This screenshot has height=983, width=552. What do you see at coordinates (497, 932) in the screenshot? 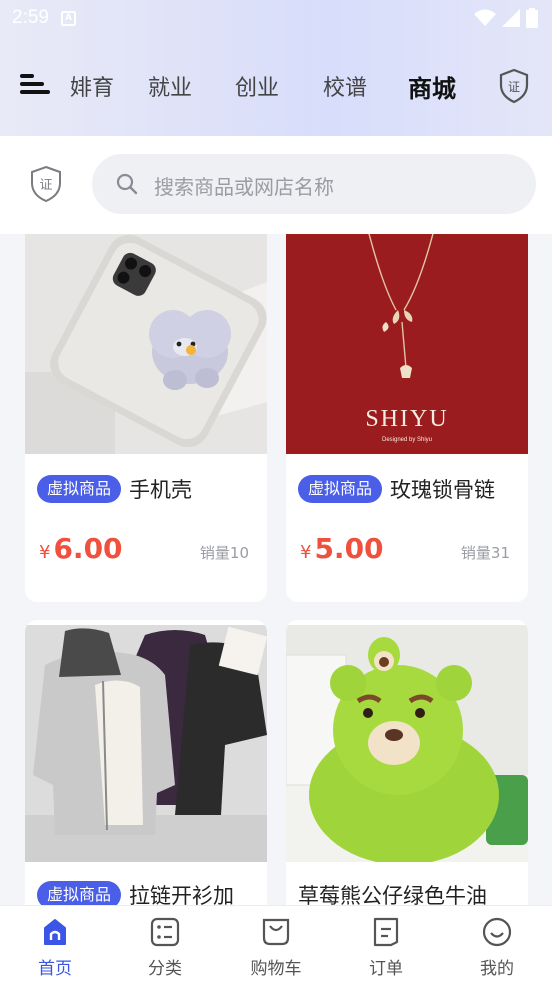
I see `profile-icon` at bounding box center [497, 932].